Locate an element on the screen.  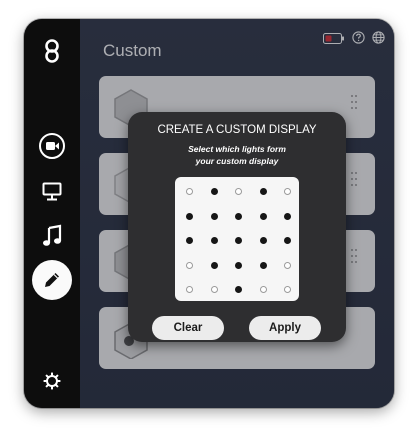
video-icon is located at coordinates (52, 146).